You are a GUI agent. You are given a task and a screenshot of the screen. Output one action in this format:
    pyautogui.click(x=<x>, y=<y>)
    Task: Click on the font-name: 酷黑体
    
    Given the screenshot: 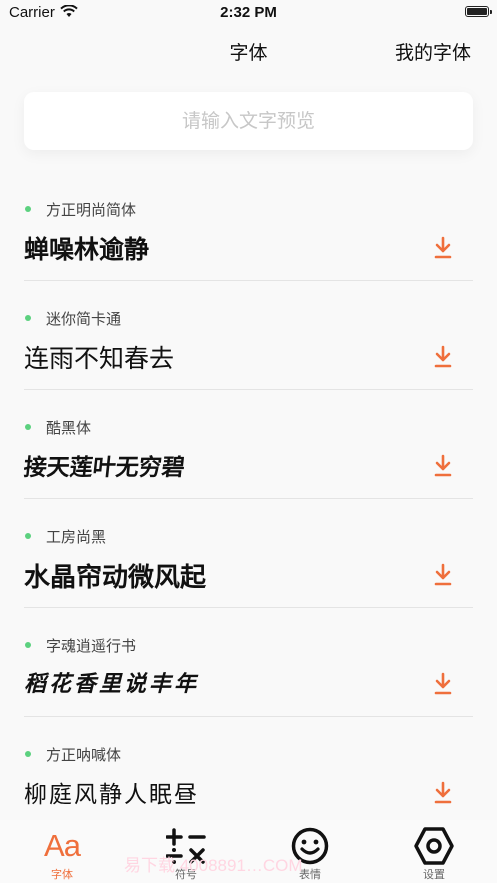 What is the action you would take?
    pyautogui.click(x=69, y=428)
    